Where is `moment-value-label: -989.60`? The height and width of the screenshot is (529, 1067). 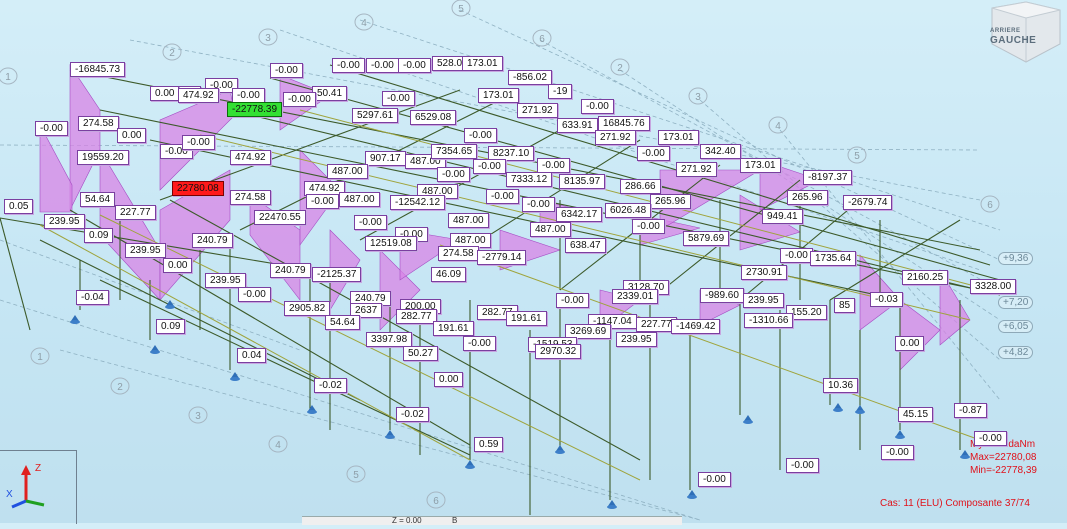
moment-value-label: -989.60 is located at coordinates (722, 295).